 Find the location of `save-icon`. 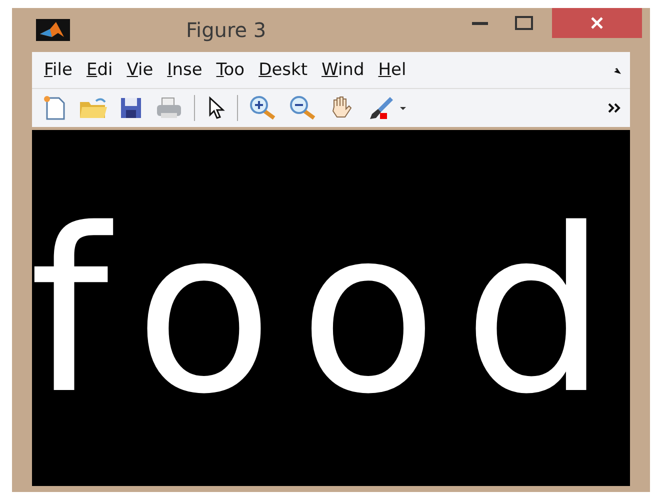

save-icon is located at coordinates (131, 108).